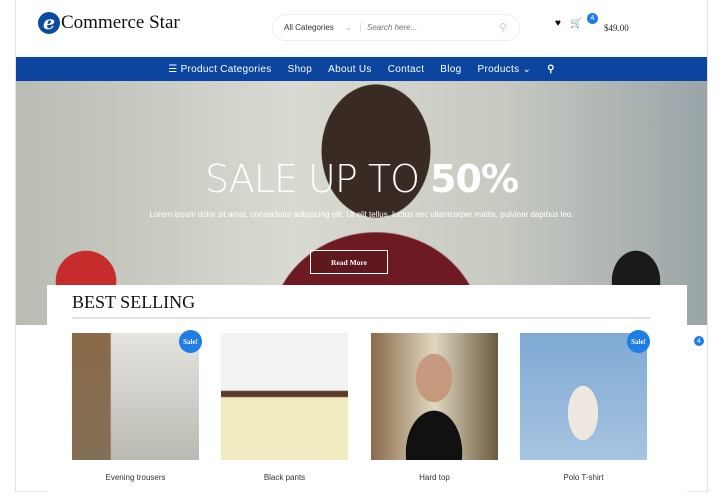 This screenshot has height=500, width=720. Describe the element at coordinates (503, 27) in the screenshot. I see `search-icon: ⚲` at that location.